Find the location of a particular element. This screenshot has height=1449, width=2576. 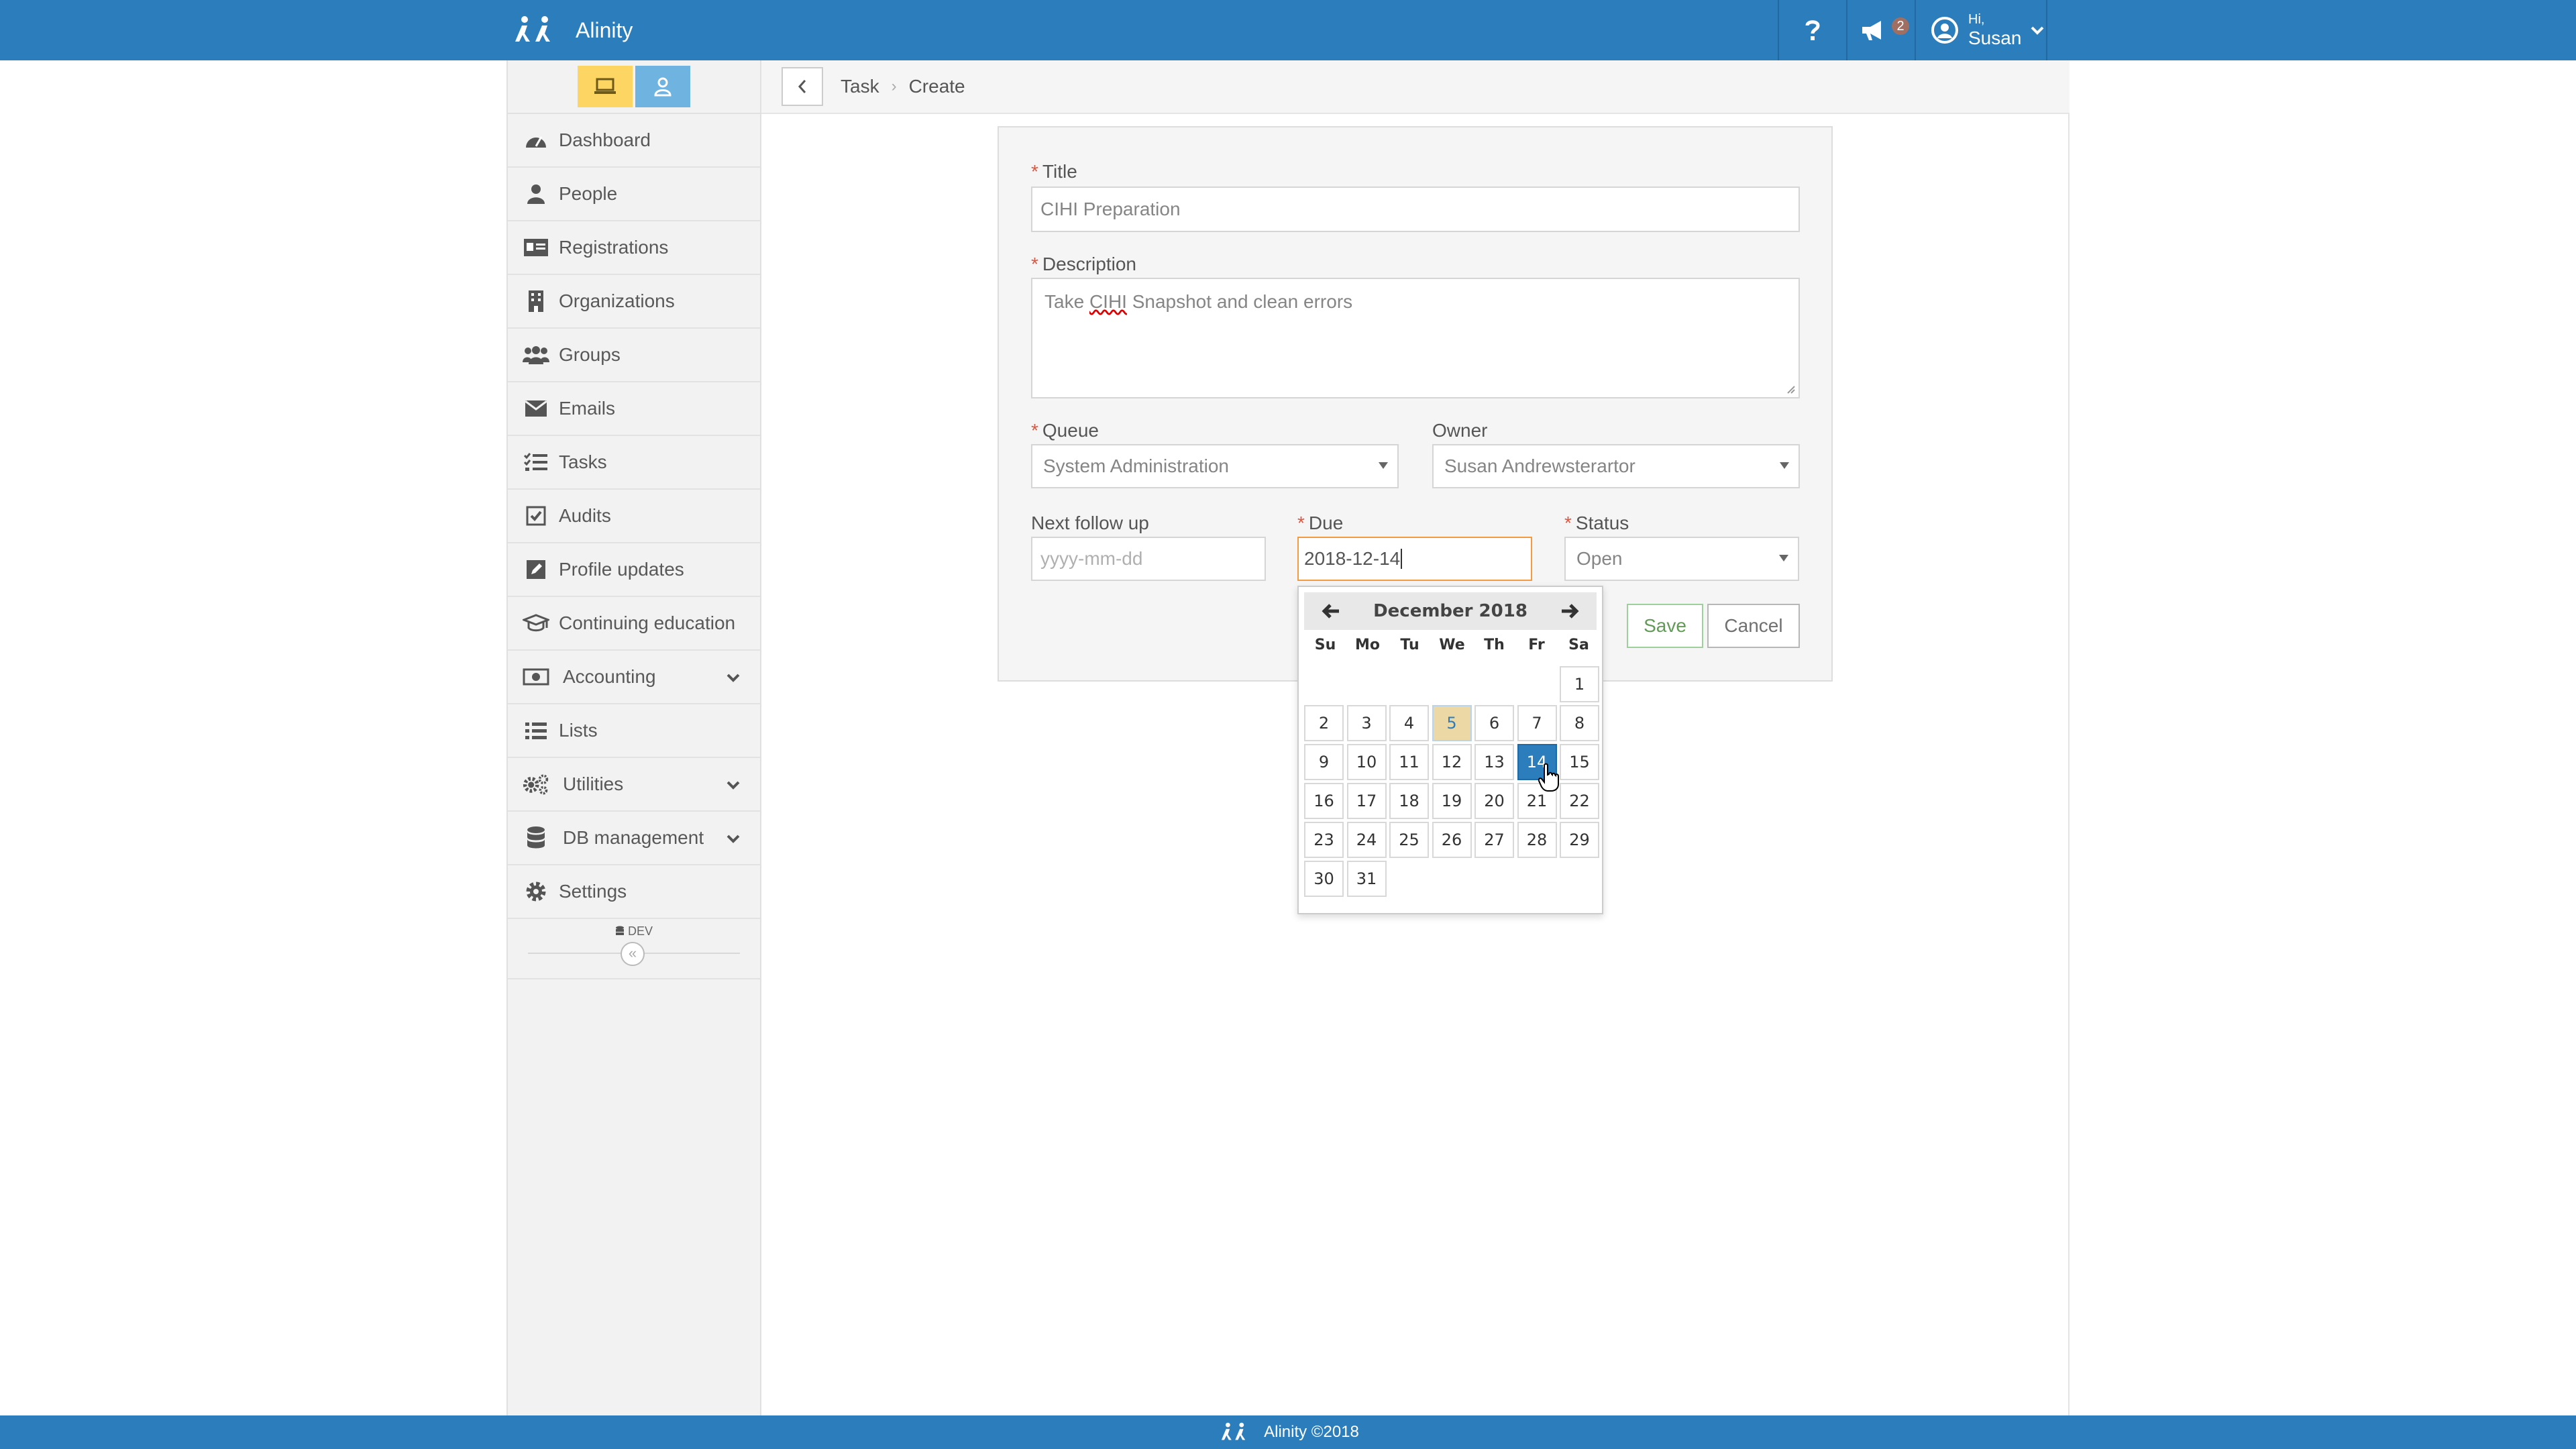

day-cell: 26 is located at coordinates (1452, 840).